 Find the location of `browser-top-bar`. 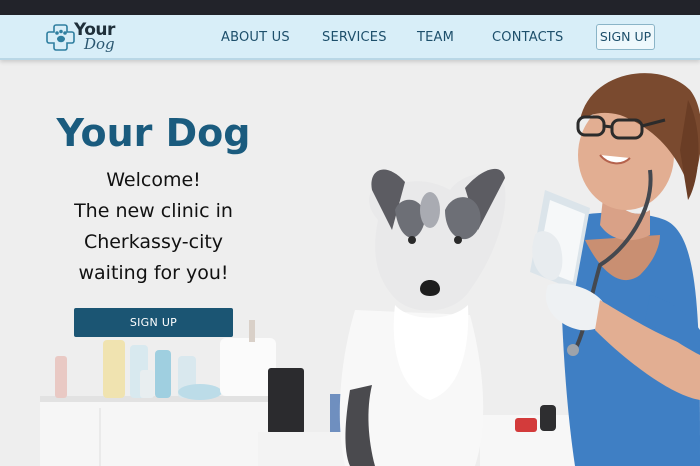

browser-top-bar is located at coordinates (350, 7).